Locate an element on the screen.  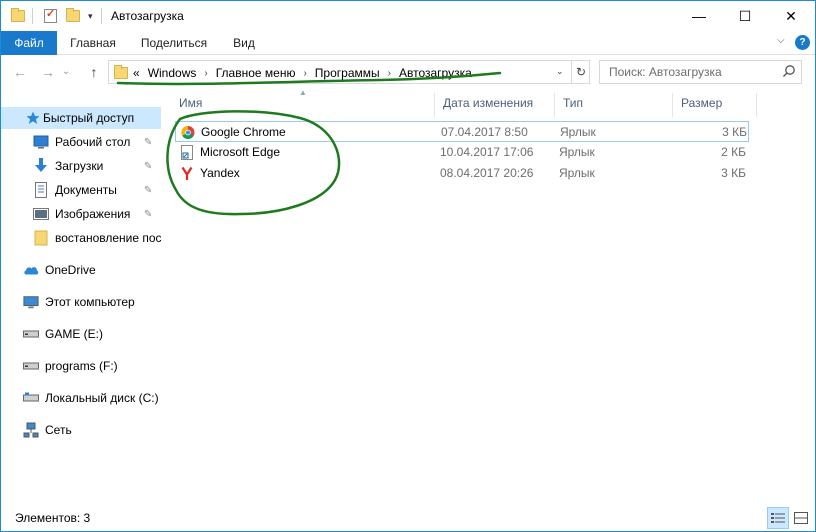
sort-ascending-icon: ▲ is located at coordinates (303, 92).